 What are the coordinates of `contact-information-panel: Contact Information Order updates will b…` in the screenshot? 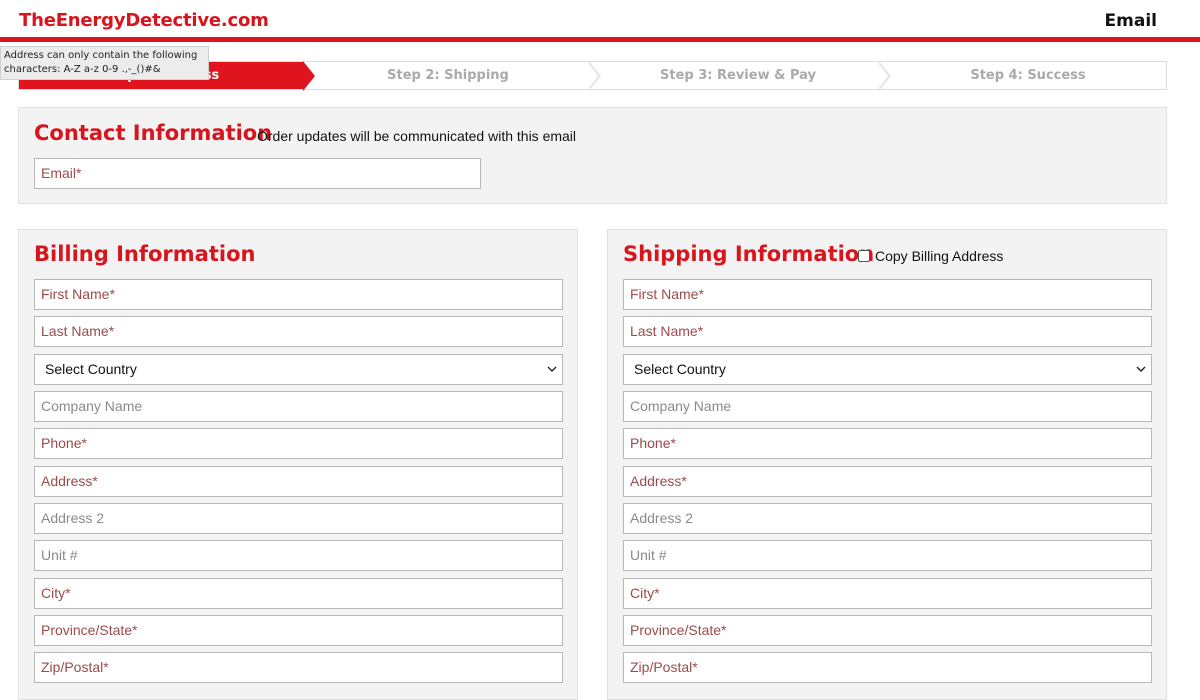 It's located at (592, 155).